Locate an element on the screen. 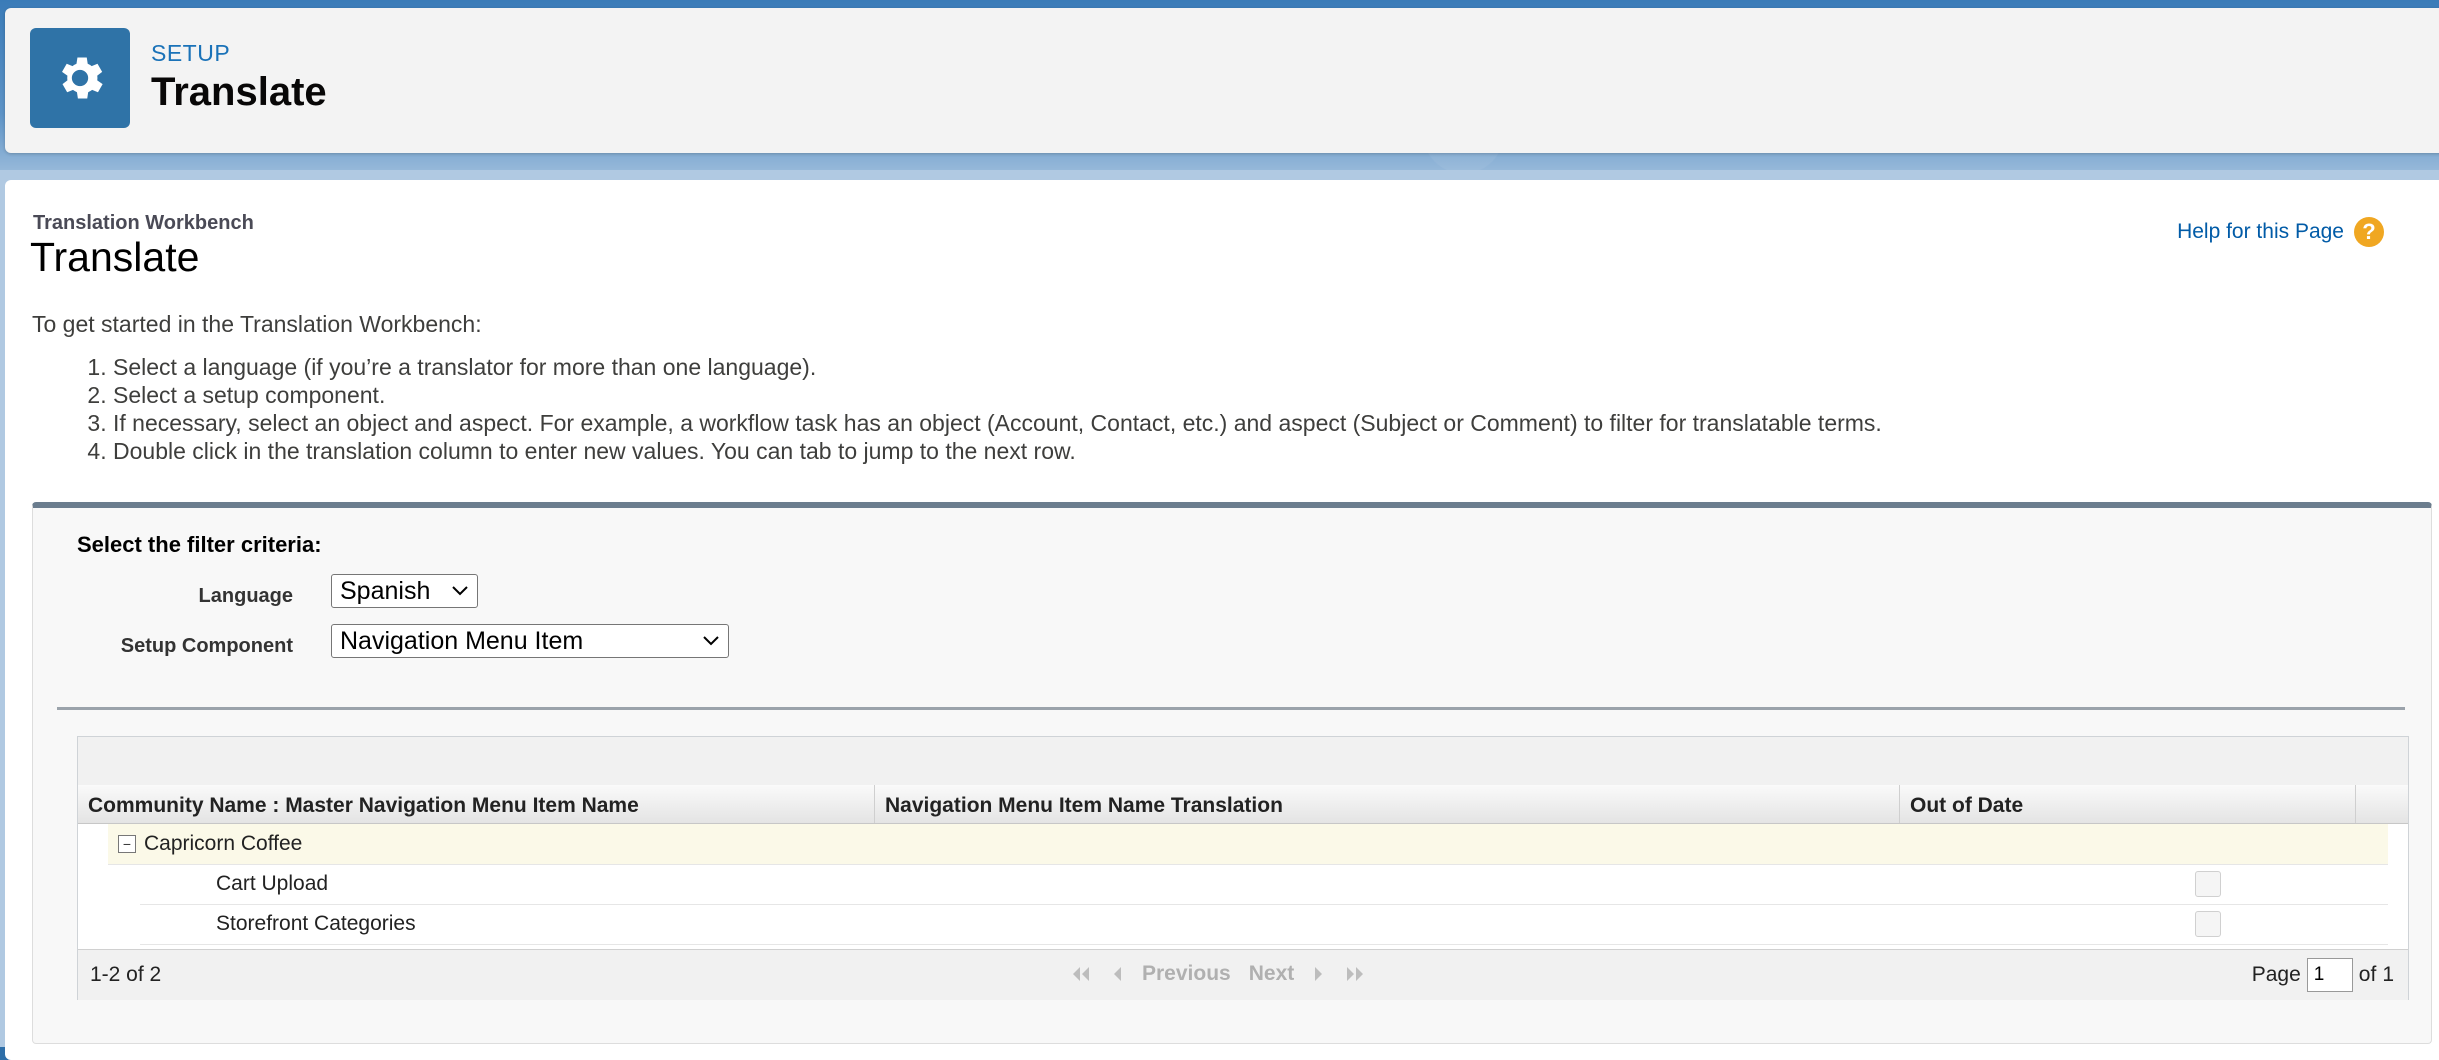 The width and height of the screenshot is (2439, 1060). help-icon: ? is located at coordinates (2369, 232).